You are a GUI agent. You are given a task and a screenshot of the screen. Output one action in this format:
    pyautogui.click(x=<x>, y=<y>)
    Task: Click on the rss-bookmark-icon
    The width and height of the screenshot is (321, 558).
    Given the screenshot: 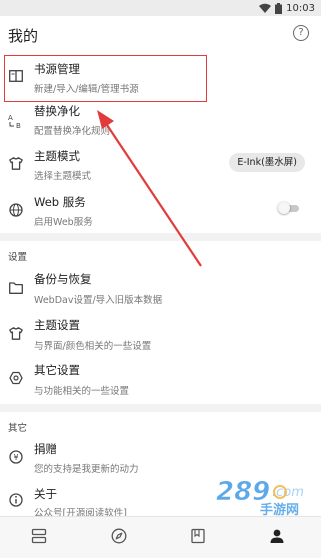 What is the action you would take?
    pyautogui.click(x=198, y=536)
    